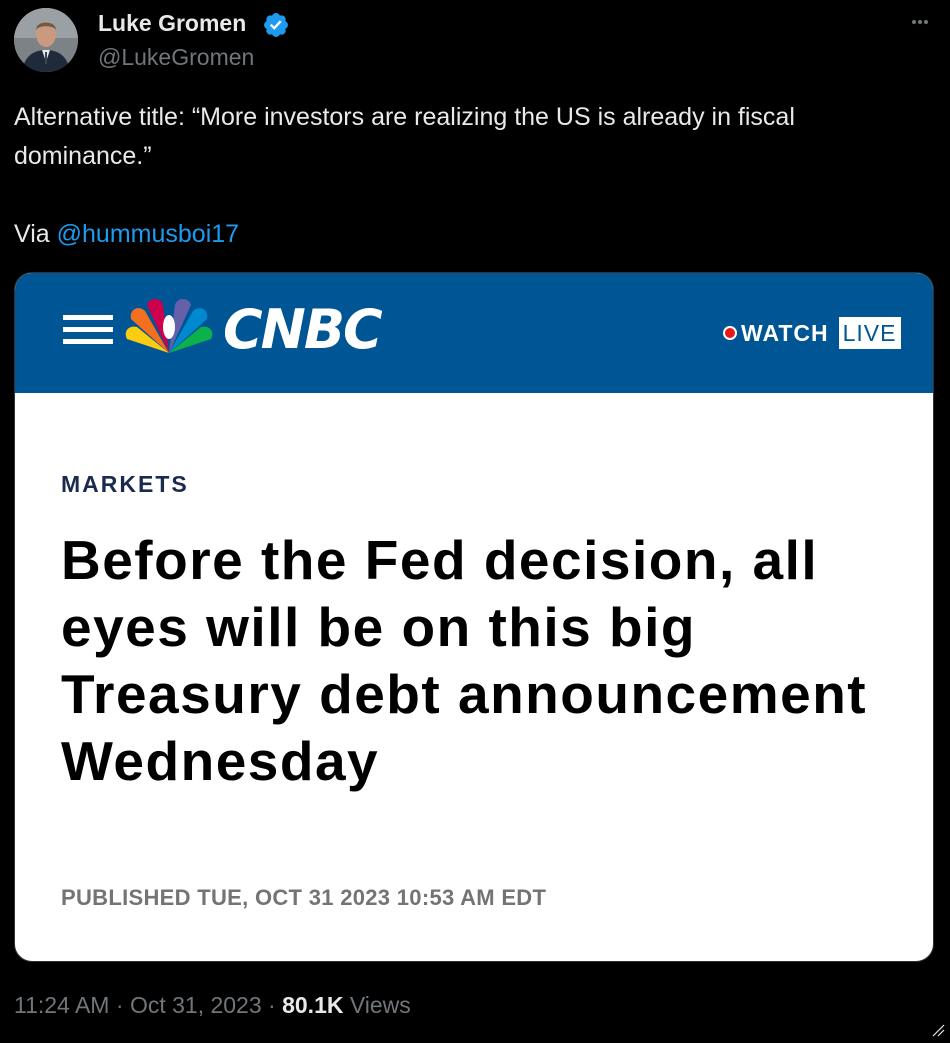  I want to click on avatar, so click(46, 40).